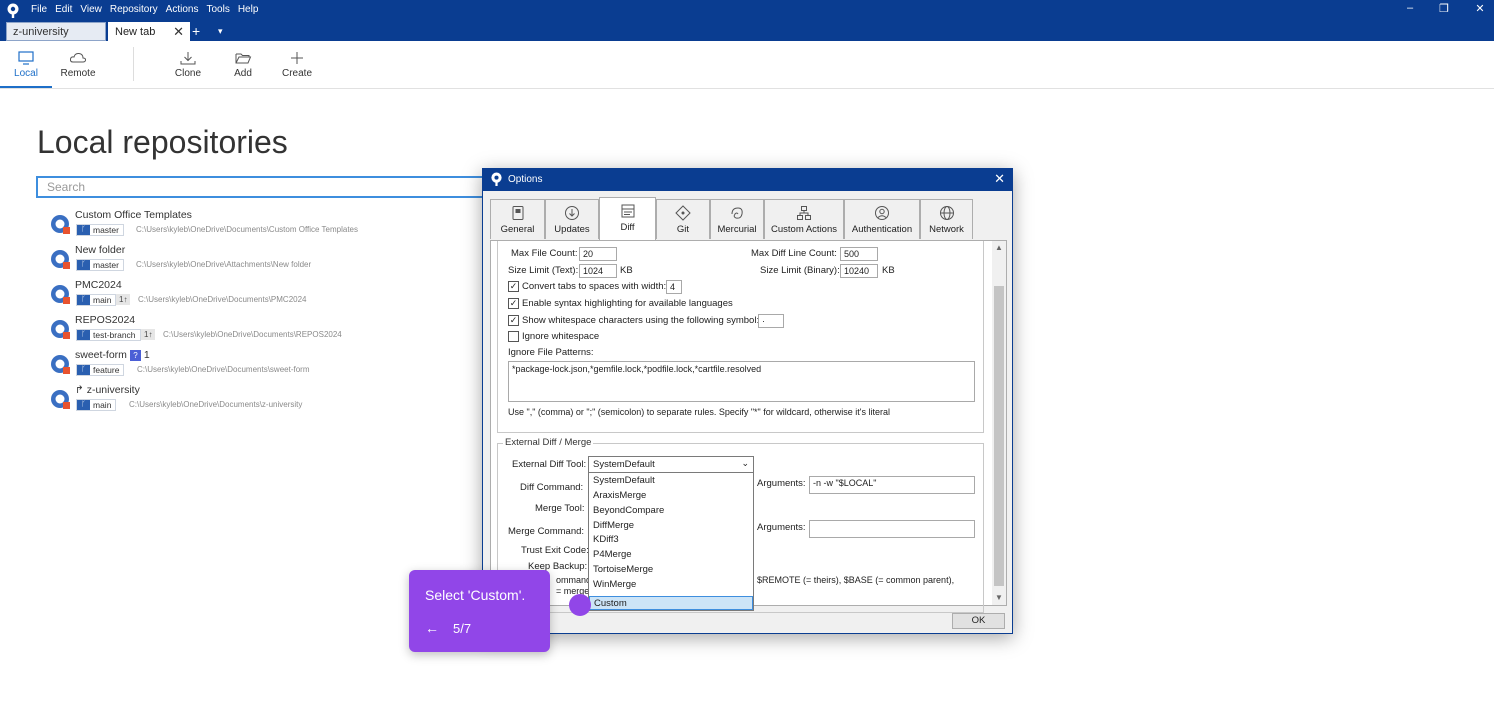 The image size is (1494, 705). What do you see at coordinates (771, 321) in the screenshot?
I see `whitespace-symbol-field: ·` at bounding box center [771, 321].